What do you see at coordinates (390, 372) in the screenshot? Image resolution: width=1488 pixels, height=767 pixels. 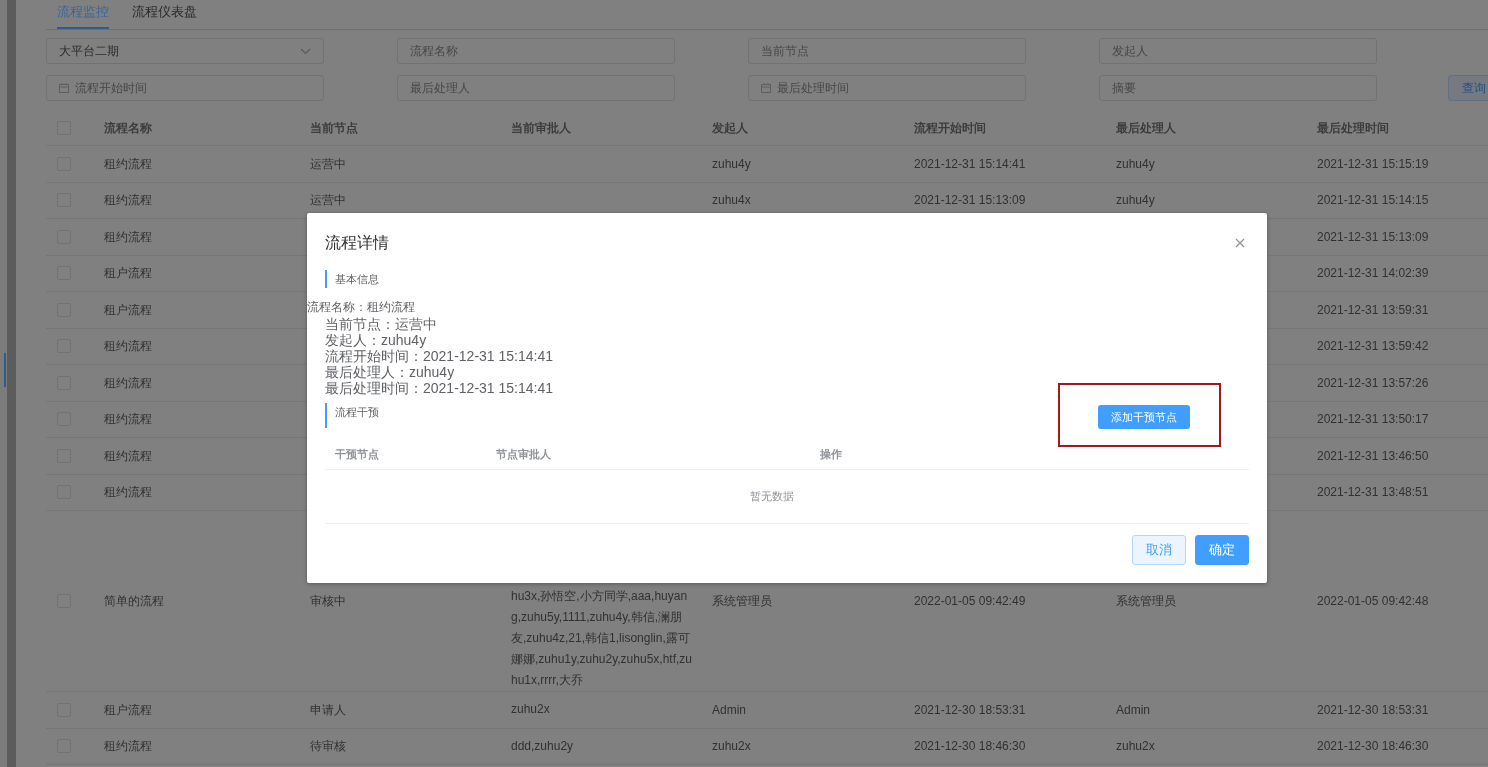 I see `info-line: 最后处理人：zuhu4y` at bounding box center [390, 372].